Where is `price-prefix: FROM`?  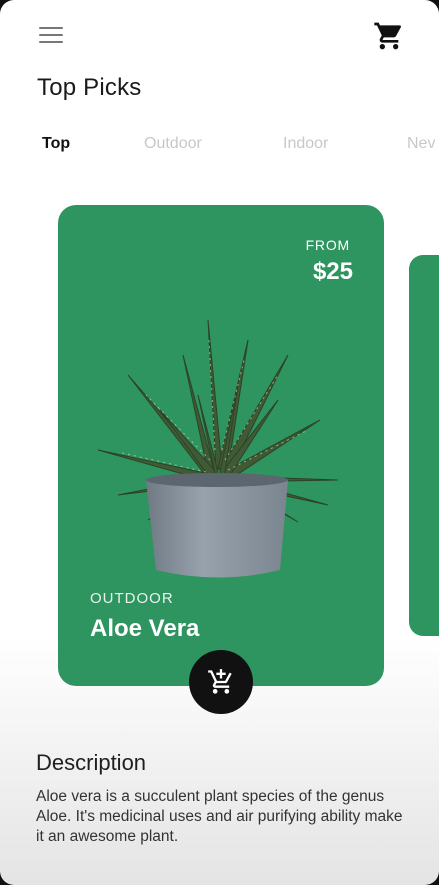
price-prefix: FROM is located at coordinates (327, 245).